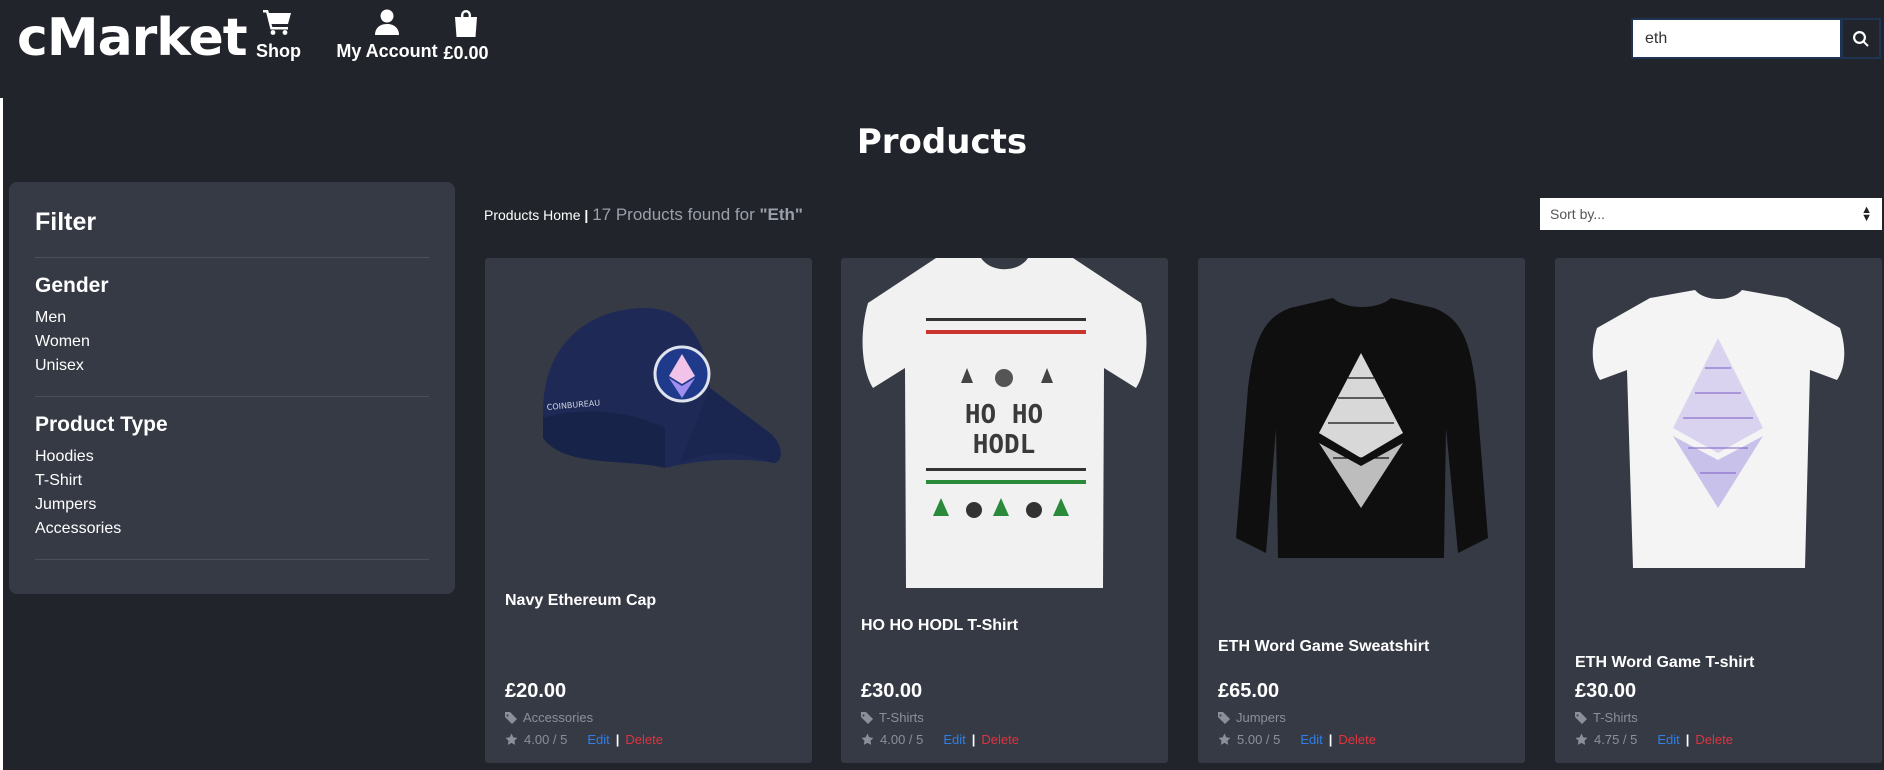 The width and height of the screenshot is (1884, 770). Describe the element at coordinates (942, 48) in the screenshot. I see `header: cMarket Shop My Account £0.00` at that location.